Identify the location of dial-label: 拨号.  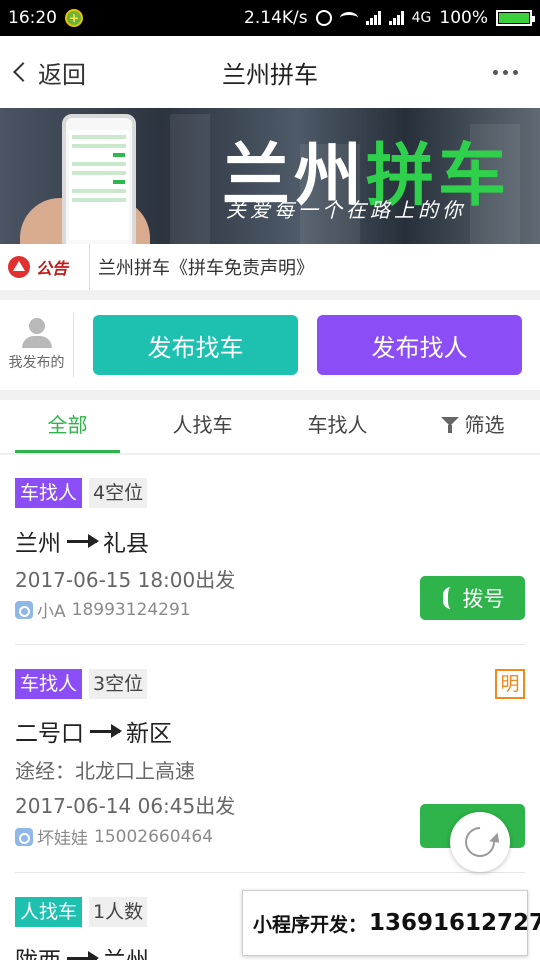
(483, 599).